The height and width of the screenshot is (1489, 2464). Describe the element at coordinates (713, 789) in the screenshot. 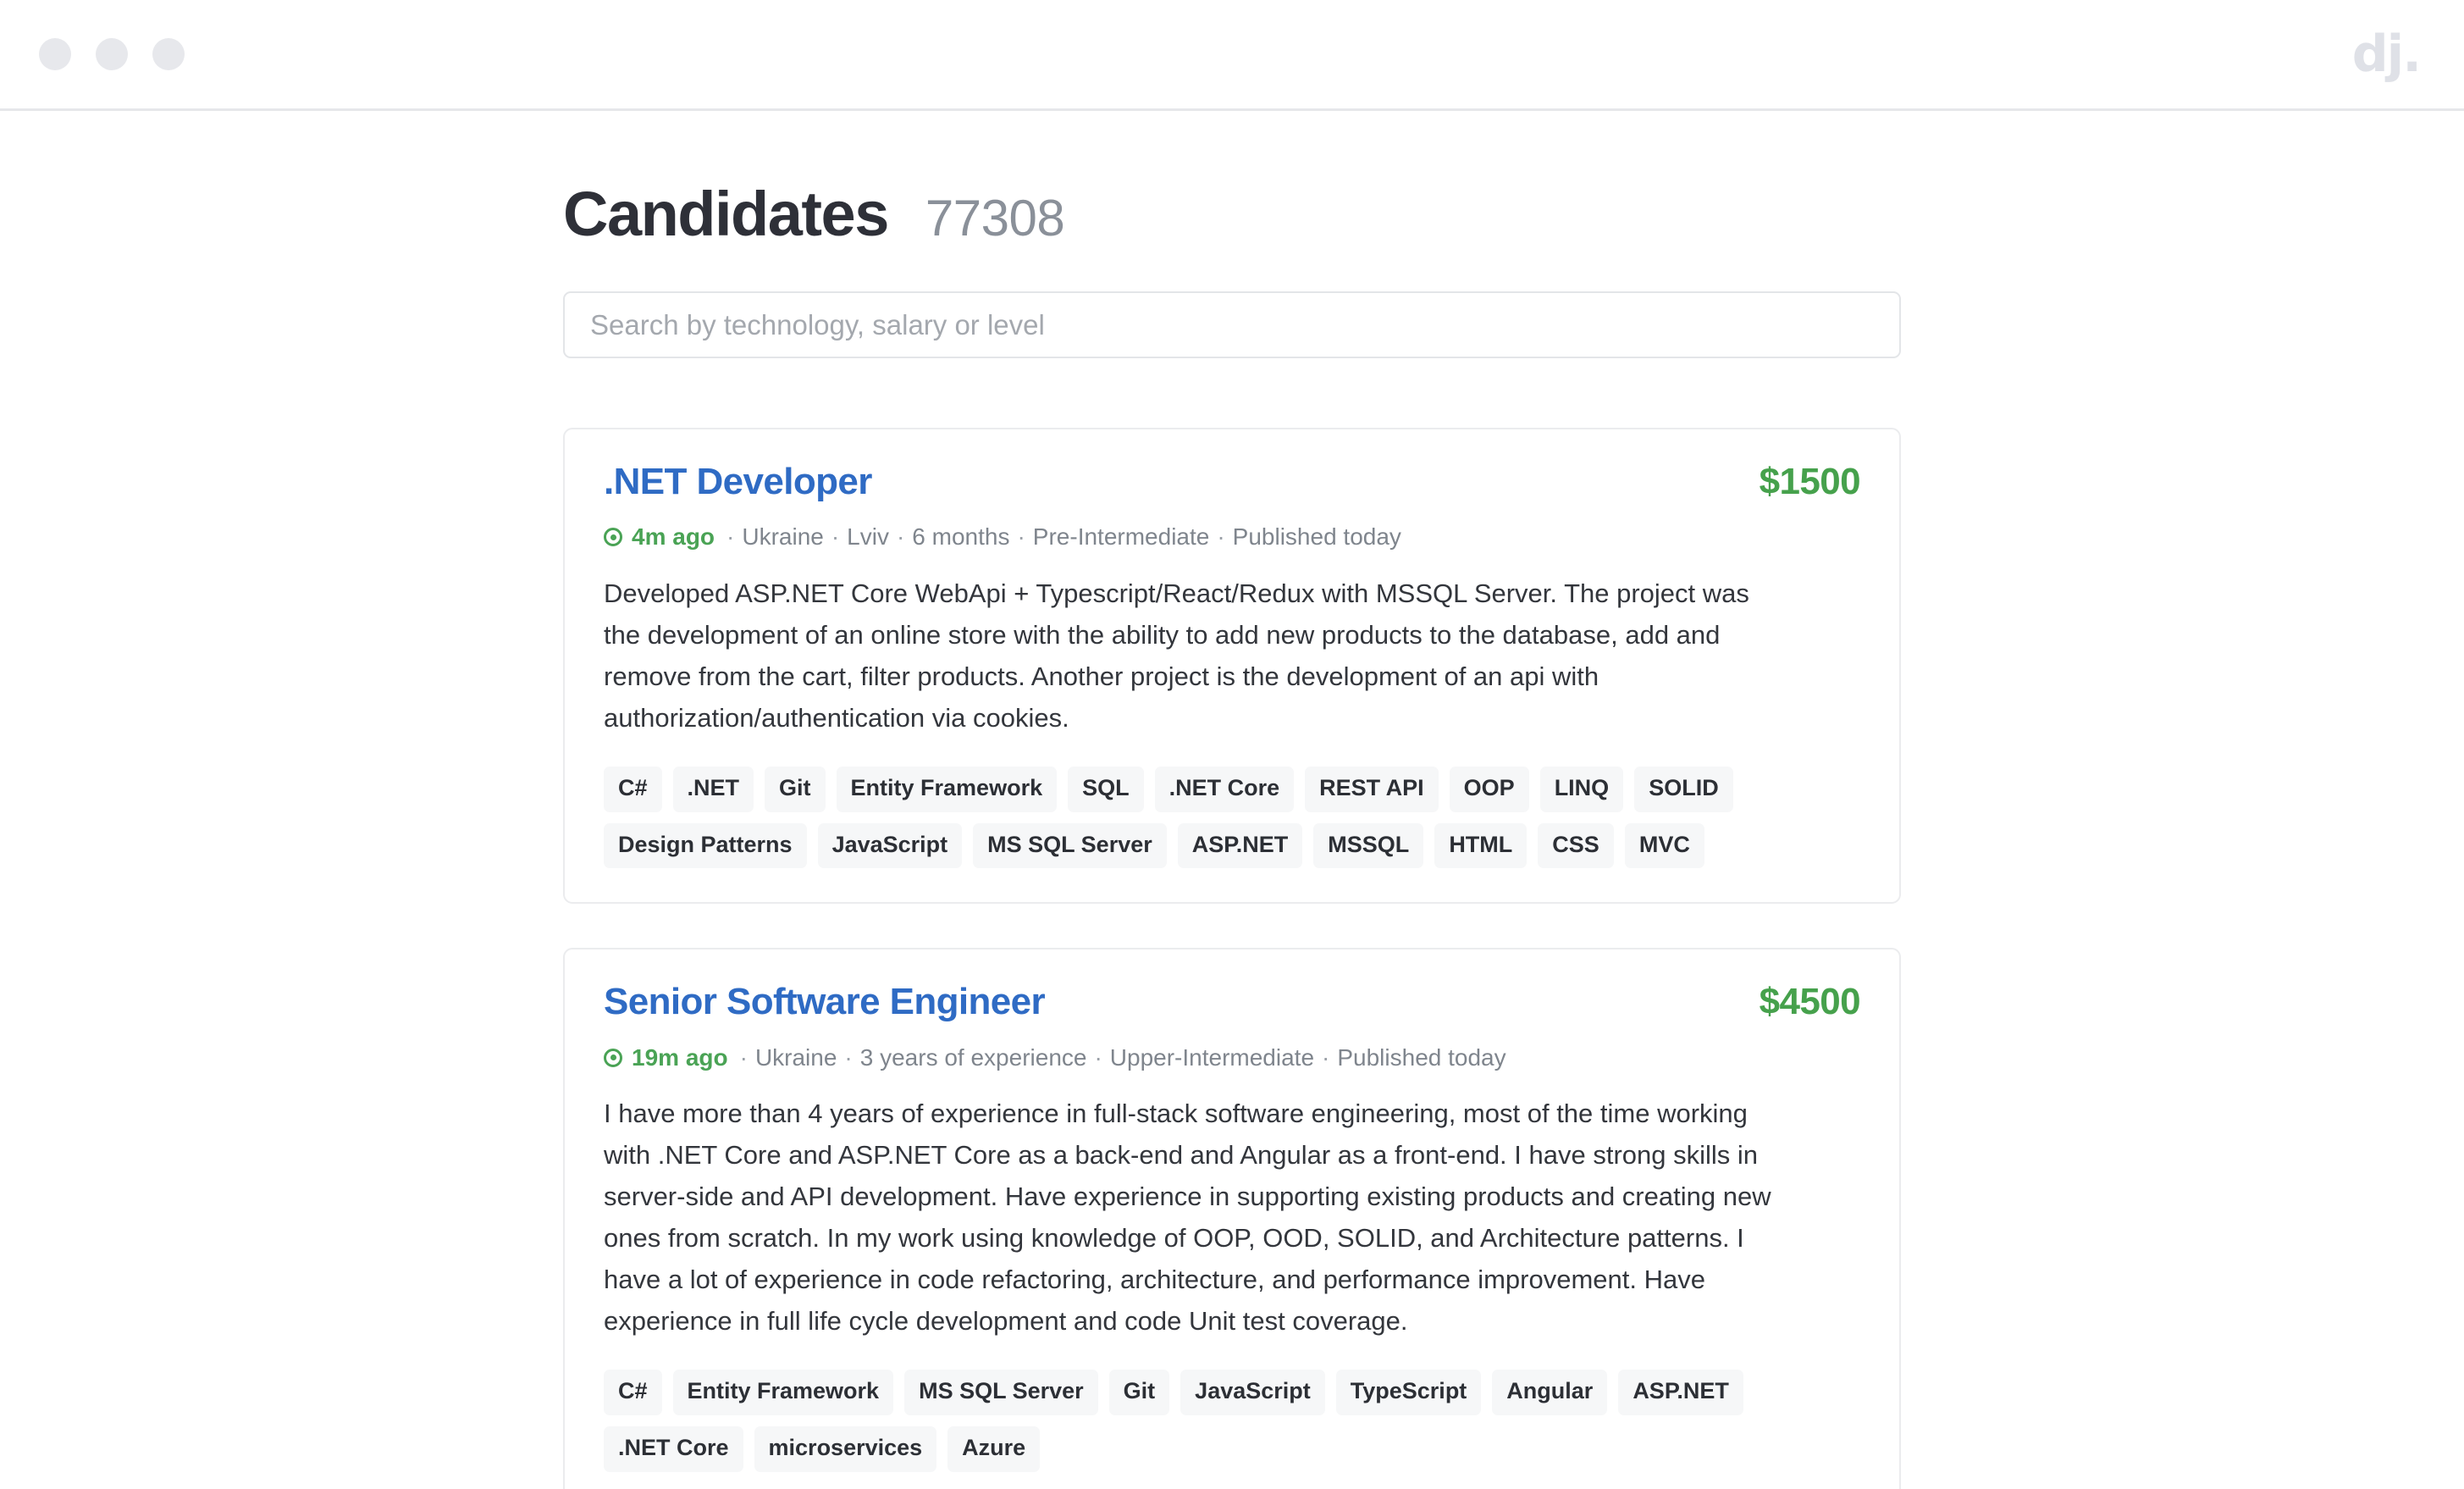

I see `skill-tag: .NET` at that location.